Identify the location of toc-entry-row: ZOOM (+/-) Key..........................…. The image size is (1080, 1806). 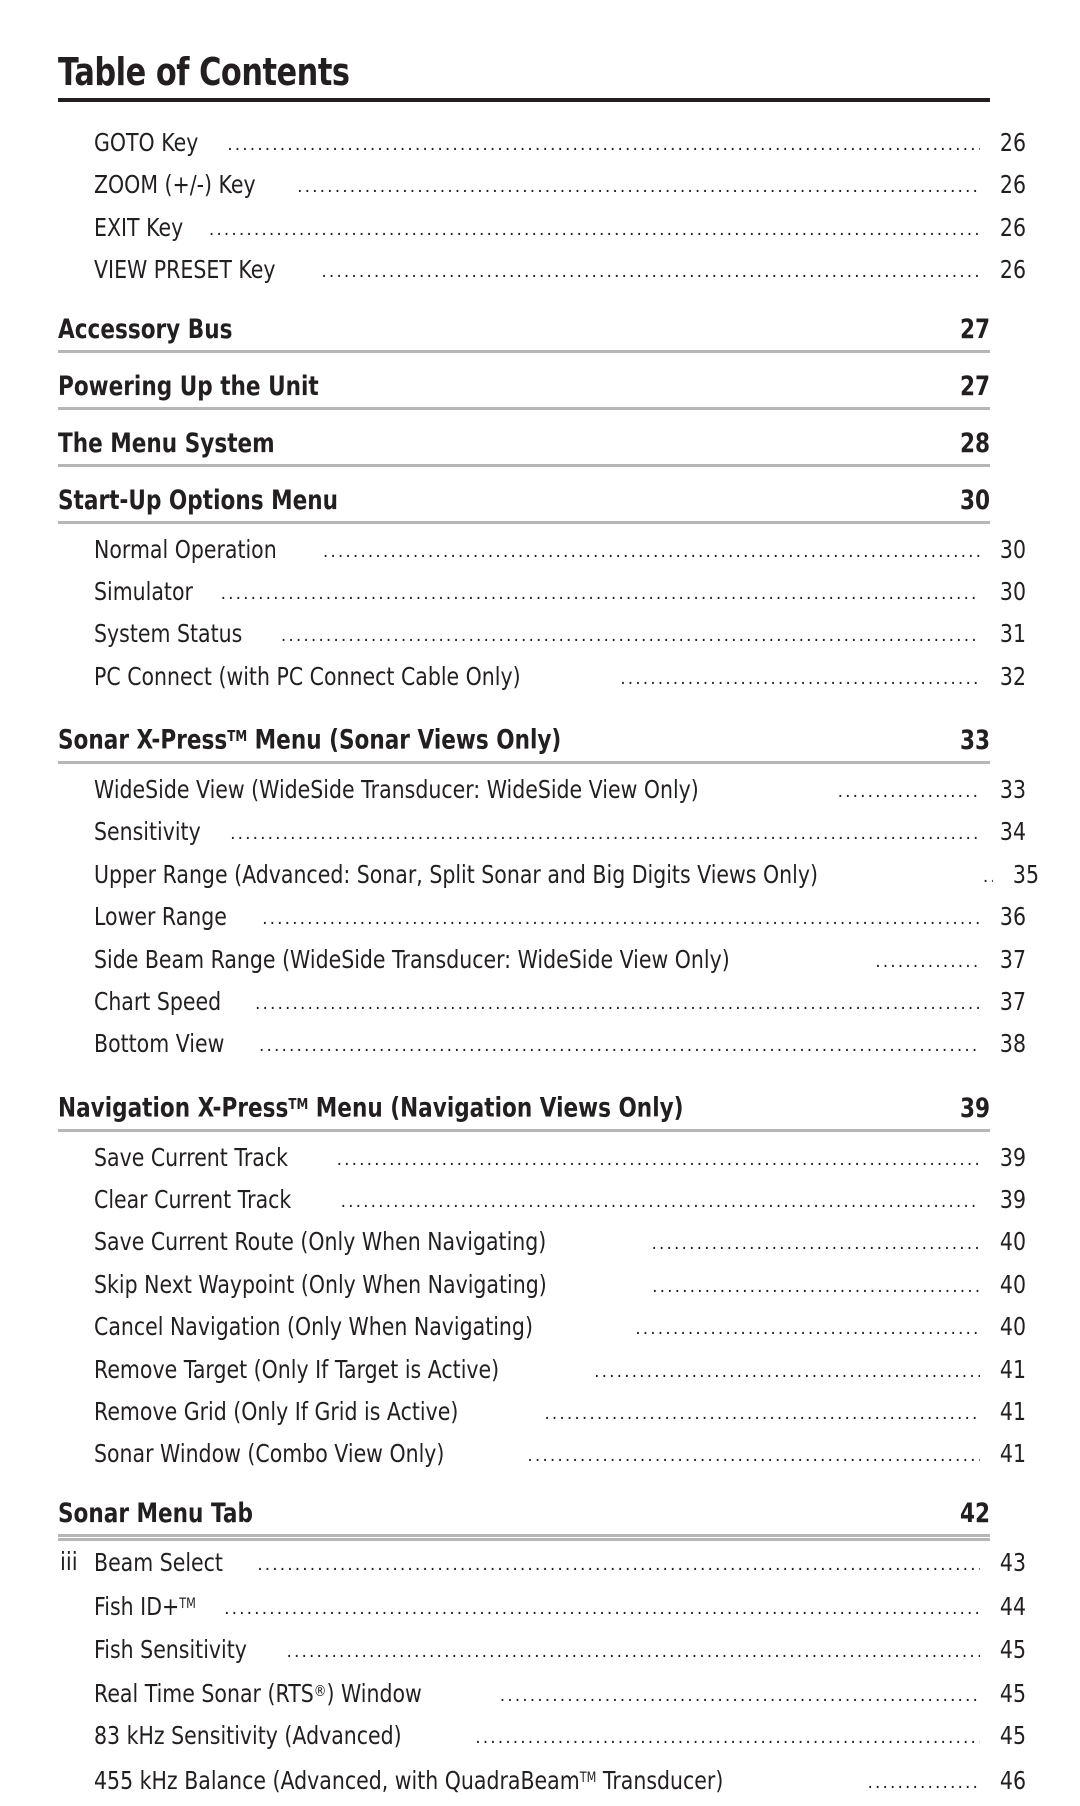
(560, 189).